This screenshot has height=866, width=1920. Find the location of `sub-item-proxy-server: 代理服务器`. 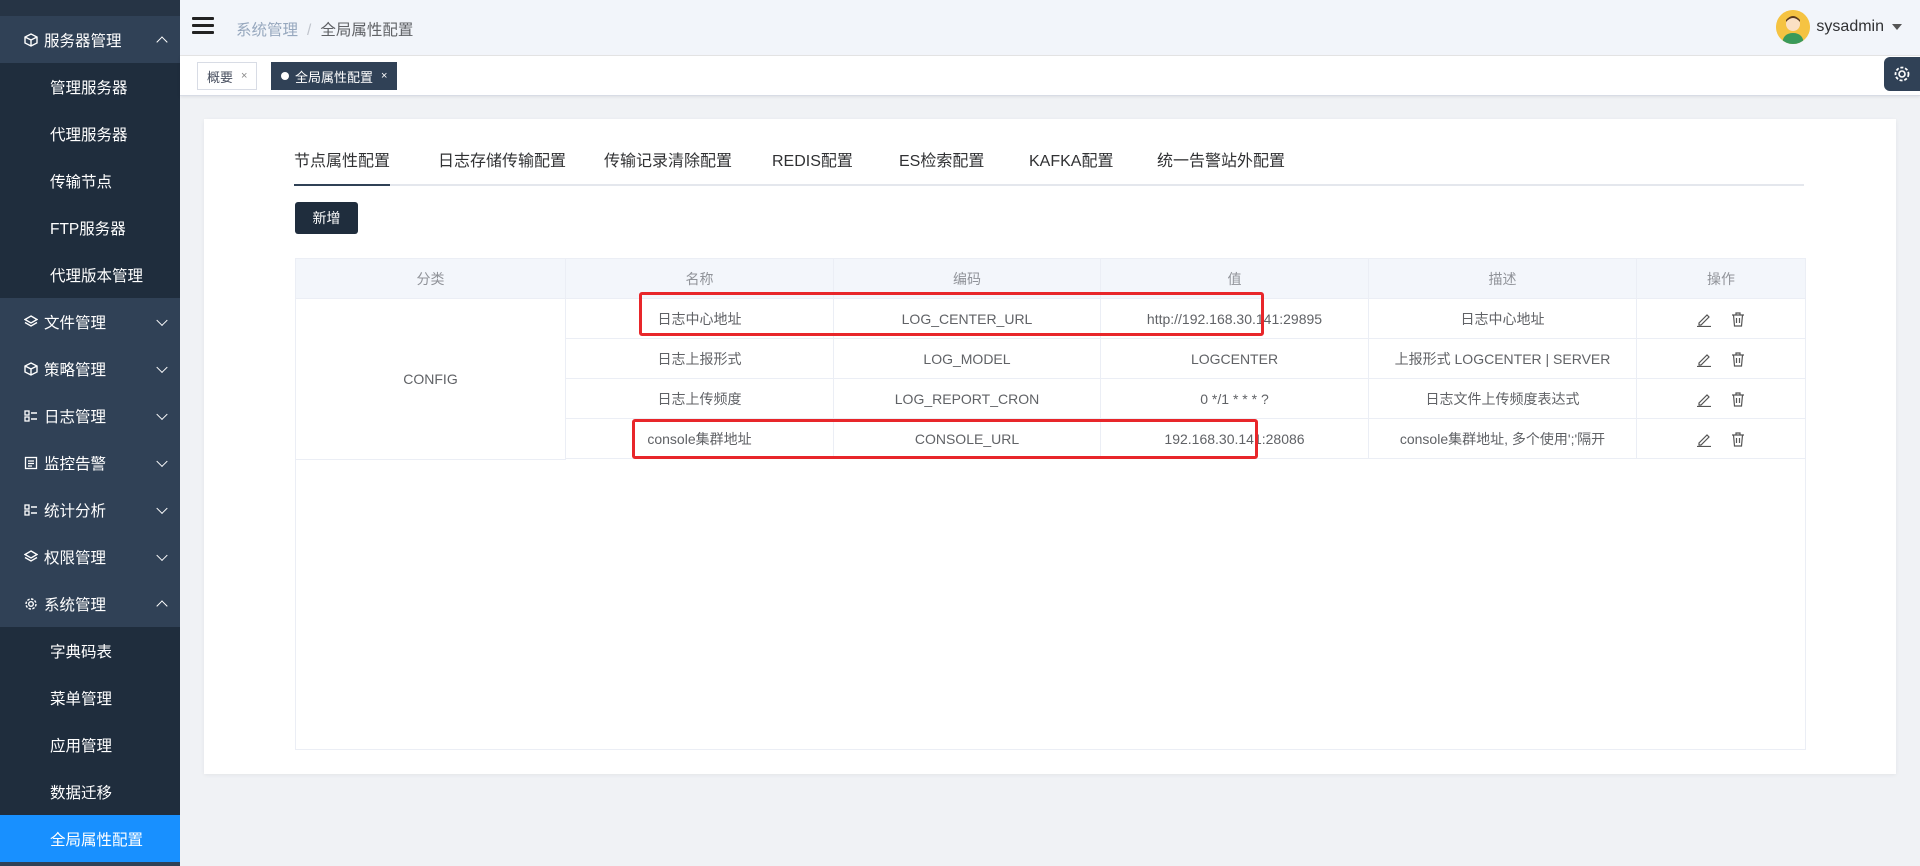

sub-item-proxy-server: 代理服务器 is located at coordinates (90, 133).